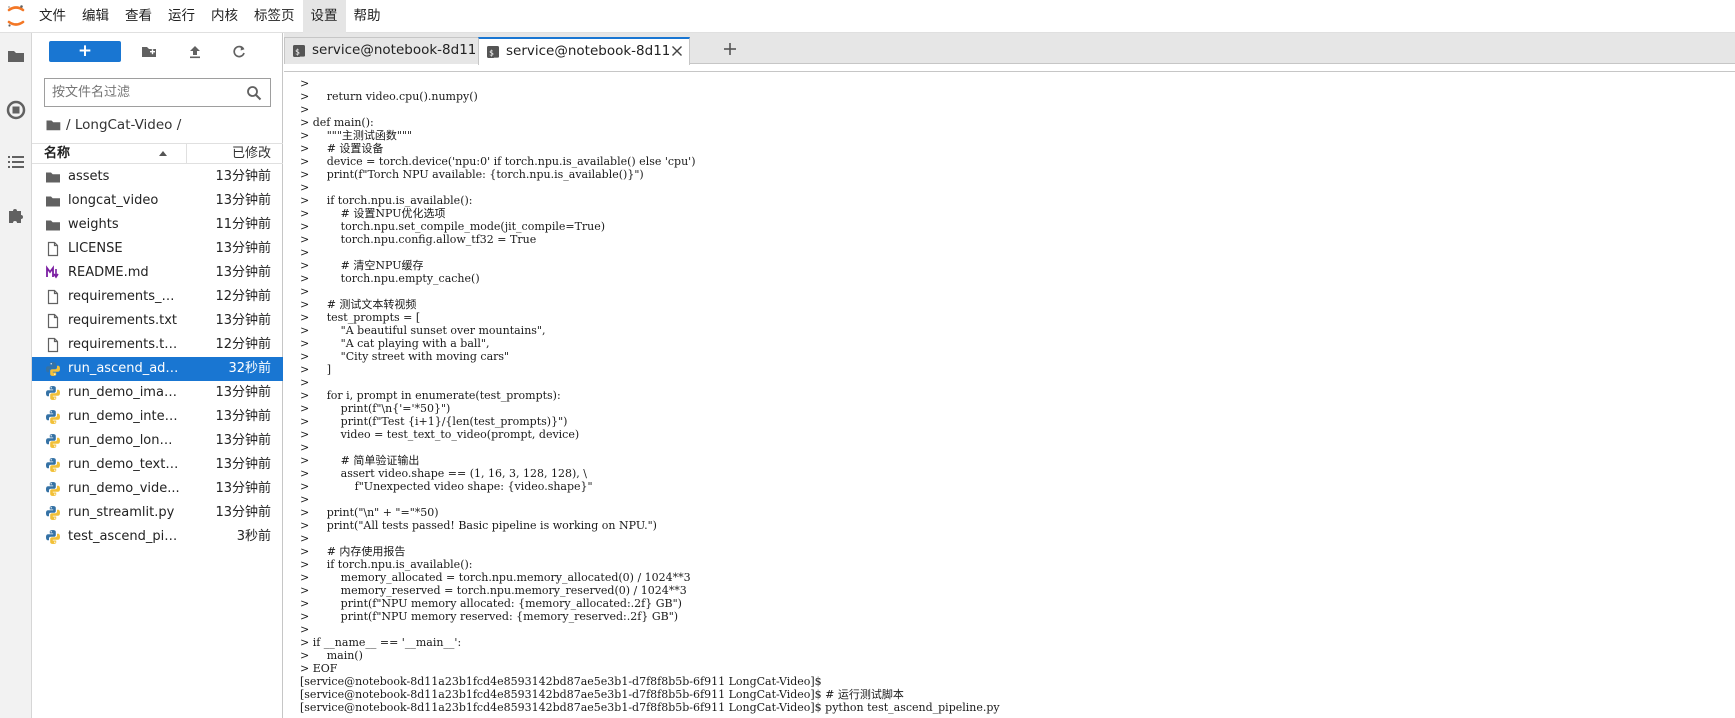 This screenshot has height=718, width=1735. What do you see at coordinates (373, 213) in the screenshot?
I see `terminal-line: > # 设置NPU优化选项` at bounding box center [373, 213].